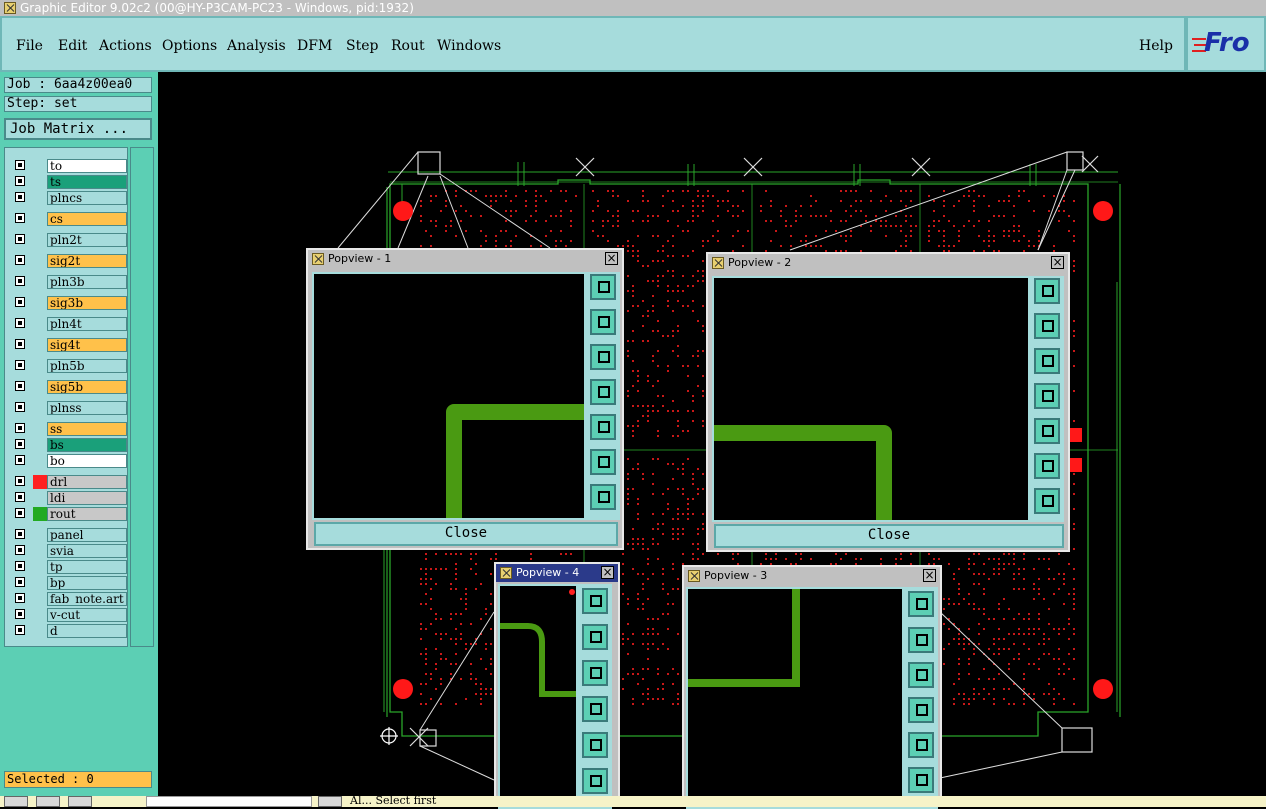 This screenshot has width=1266, height=809. I want to click on menu-options: Options, so click(189, 46).